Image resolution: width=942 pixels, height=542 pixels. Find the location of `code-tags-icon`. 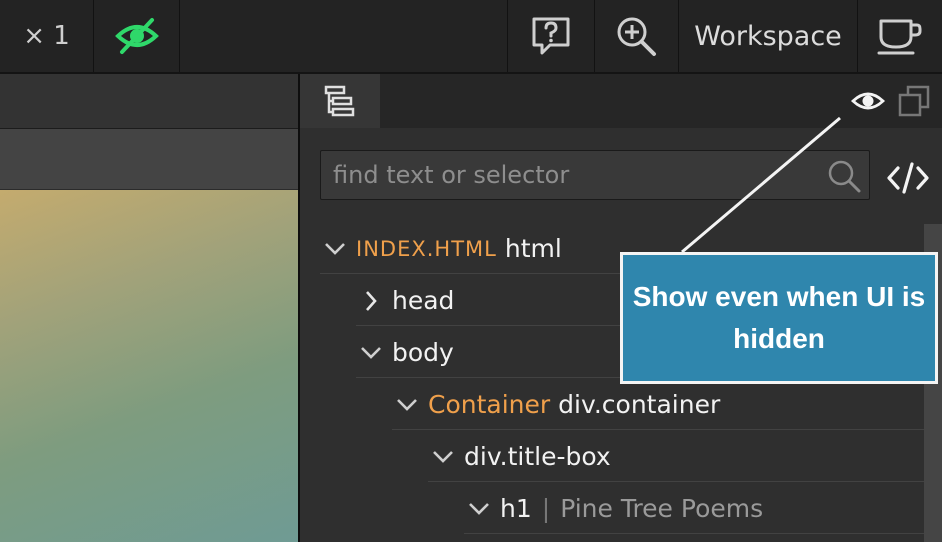

code-tags-icon is located at coordinates (908, 178).